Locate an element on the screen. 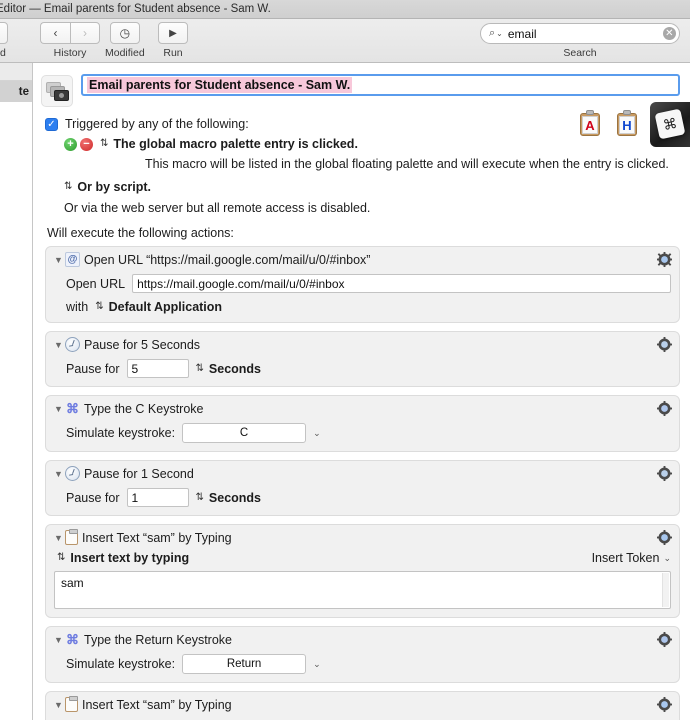 This screenshot has height=720, width=690. insert-text-sam-action-2: ▼ Insert Text “sam” by Typing is located at coordinates (362, 705).